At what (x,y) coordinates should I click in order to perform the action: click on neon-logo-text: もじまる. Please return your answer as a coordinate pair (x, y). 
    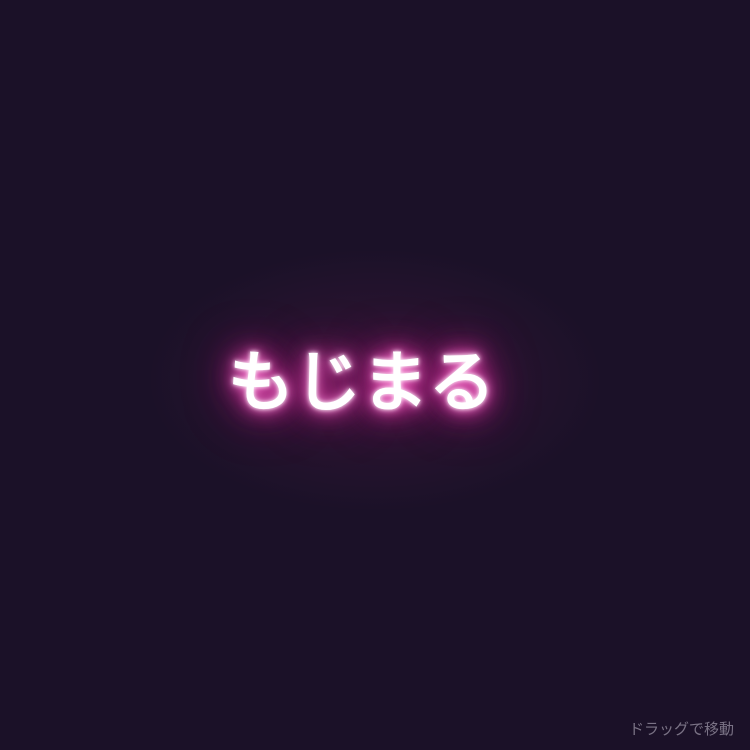
    Looking at the image, I should click on (373, 383).